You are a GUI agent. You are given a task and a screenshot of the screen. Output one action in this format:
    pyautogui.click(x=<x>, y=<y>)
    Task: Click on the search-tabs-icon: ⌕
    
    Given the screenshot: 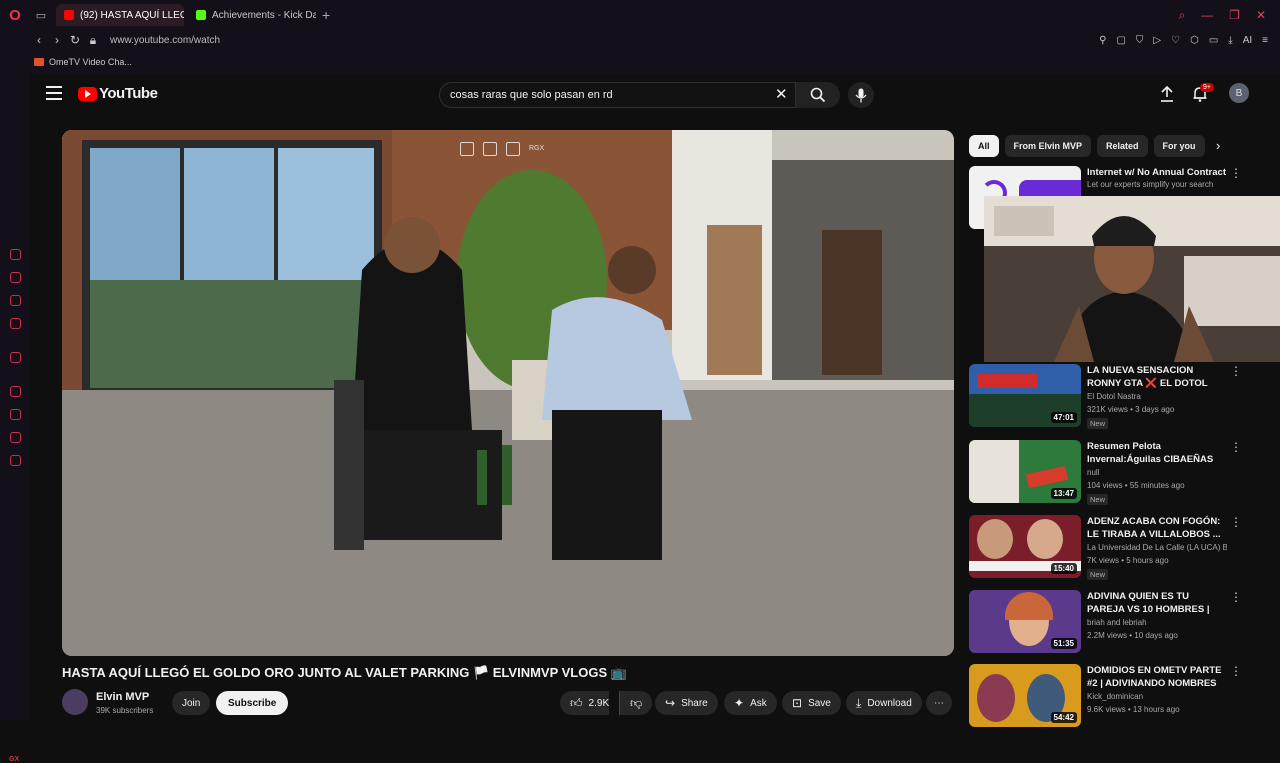 What is the action you would take?
    pyautogui.click(x=1181, y=15)
    